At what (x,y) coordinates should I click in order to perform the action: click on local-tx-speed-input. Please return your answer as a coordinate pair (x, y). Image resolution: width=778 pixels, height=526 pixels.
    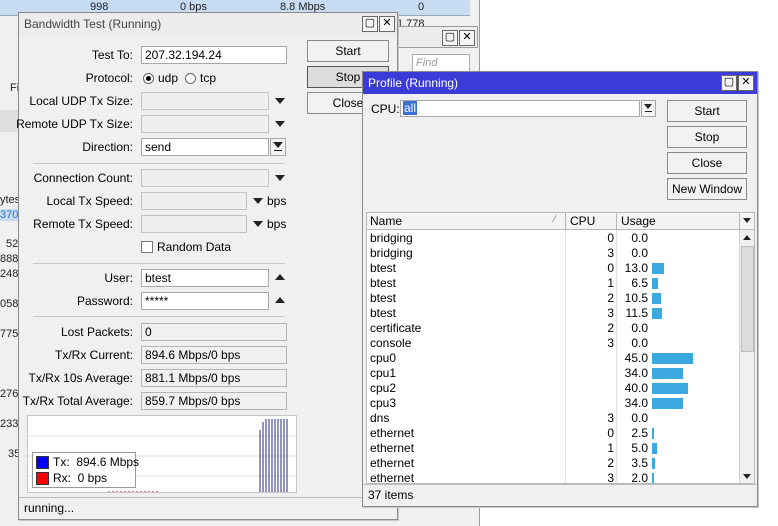
    Looking at the image, I should click on (194, 201).